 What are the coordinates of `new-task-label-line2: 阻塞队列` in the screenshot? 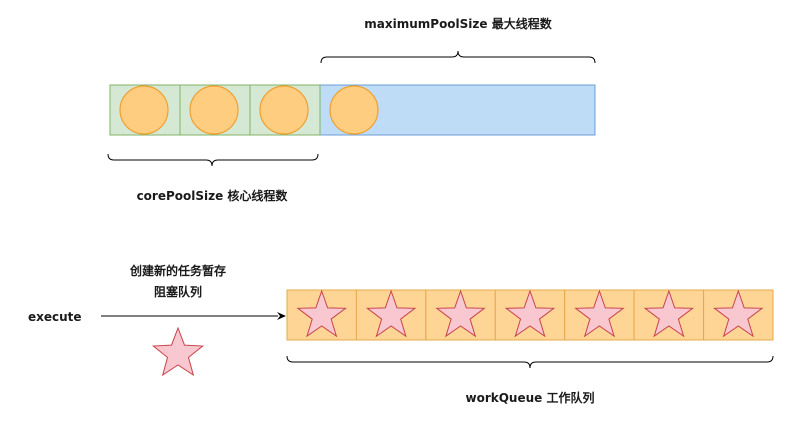 It's located at (178, 291).